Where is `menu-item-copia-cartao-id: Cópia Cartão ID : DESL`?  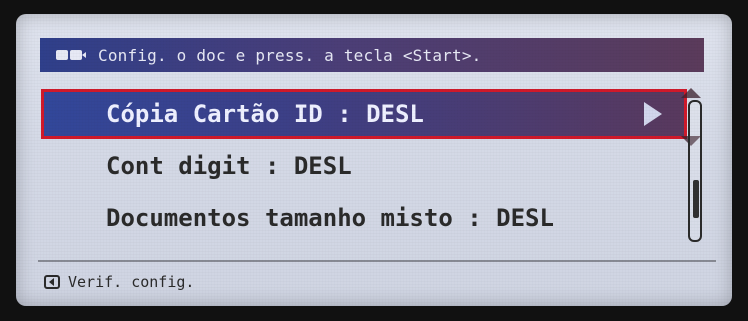
menu-item-copia-cartao-id: Cópia Cartão ID : DESL is located at coordinates (364, 114).